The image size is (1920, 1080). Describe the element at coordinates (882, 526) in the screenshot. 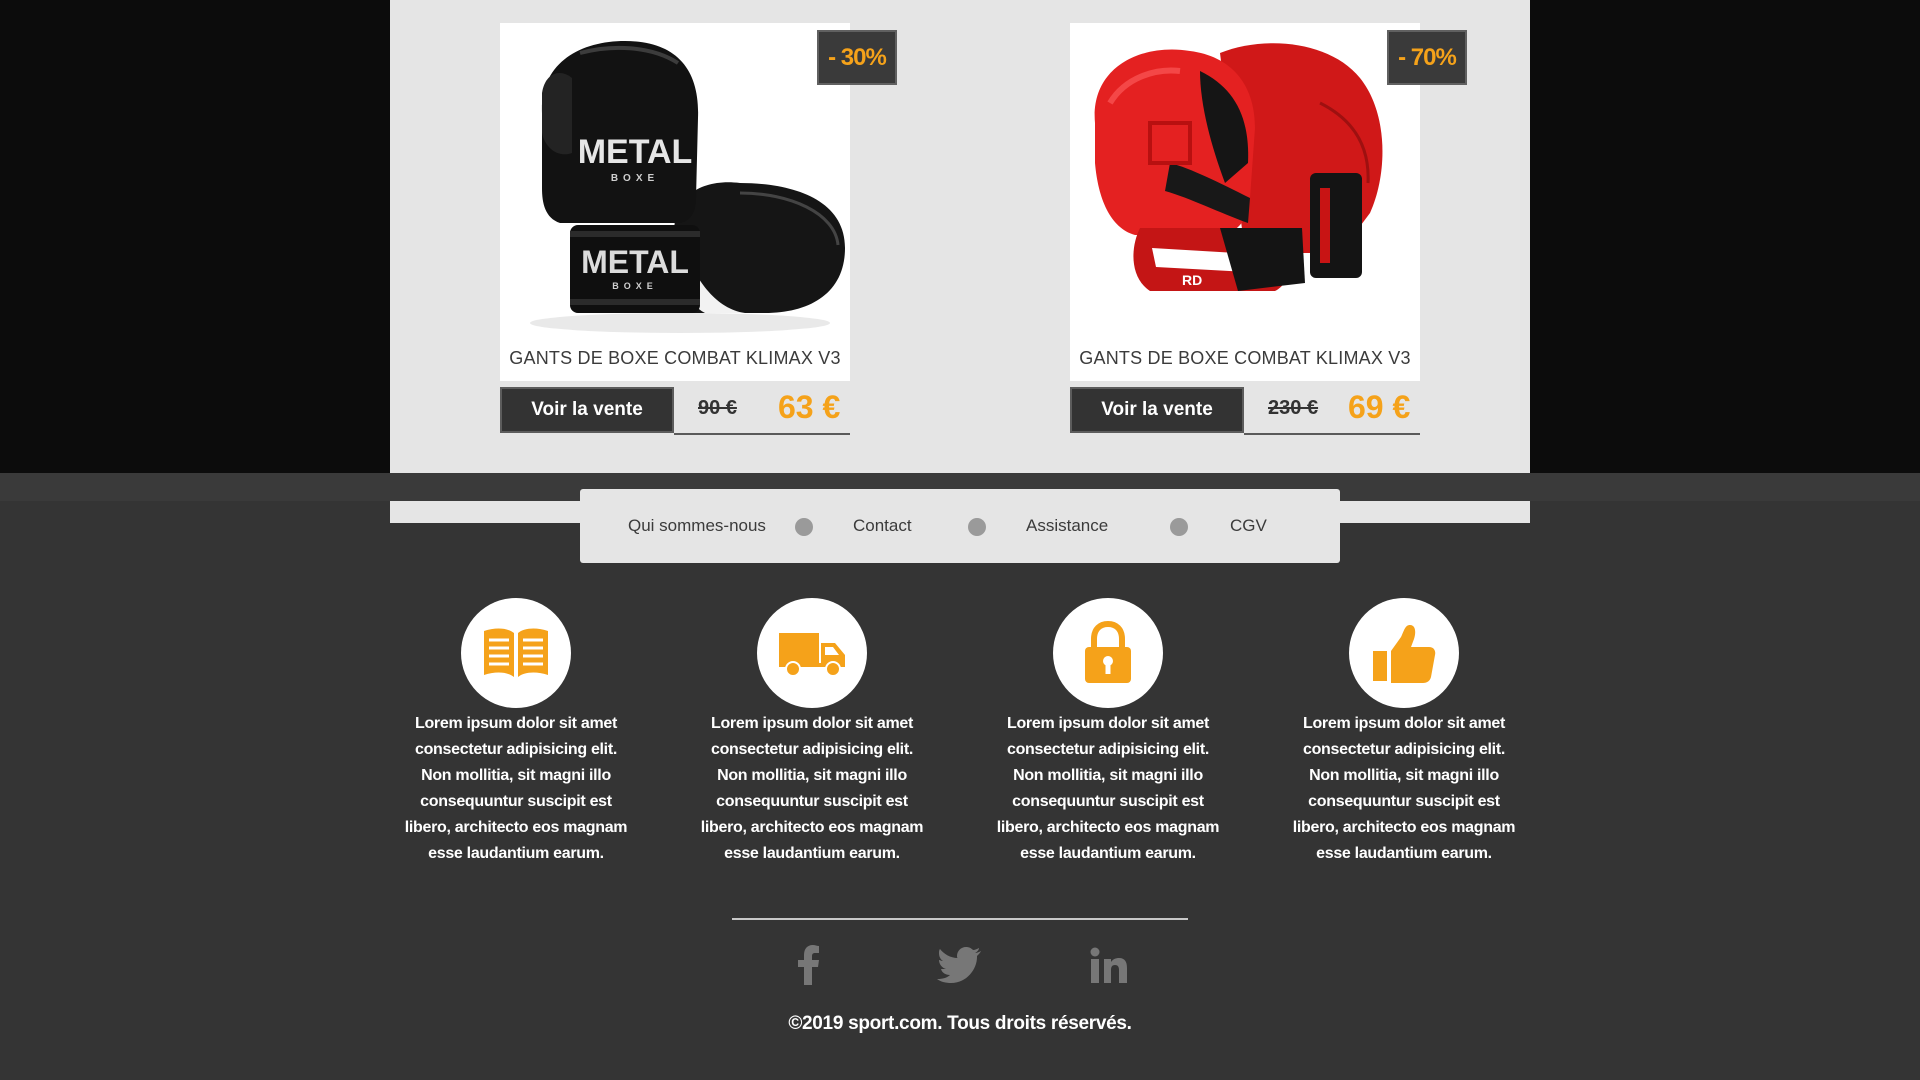

I see `nav-link-contact: Contact` at that location.